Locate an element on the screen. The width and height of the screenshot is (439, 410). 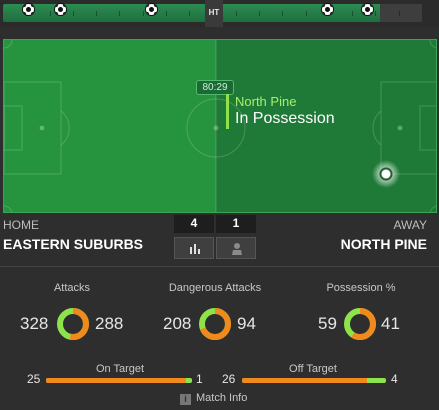
home-label: HOME is located at coordinates (21, 225).